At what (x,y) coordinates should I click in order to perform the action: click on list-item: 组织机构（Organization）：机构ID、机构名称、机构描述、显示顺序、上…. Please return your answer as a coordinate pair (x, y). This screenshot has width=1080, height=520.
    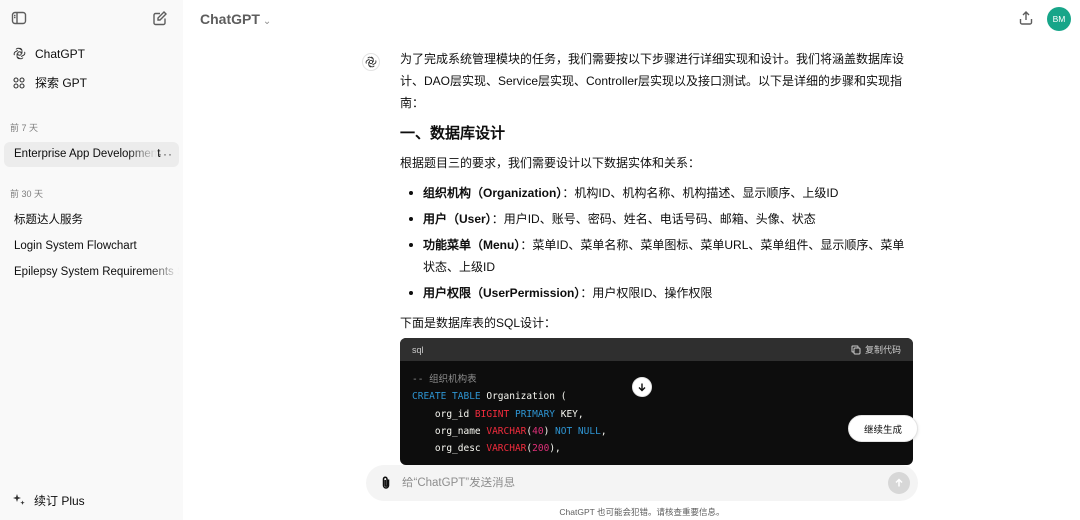
    Looking at the image, I should click on (656, 193).